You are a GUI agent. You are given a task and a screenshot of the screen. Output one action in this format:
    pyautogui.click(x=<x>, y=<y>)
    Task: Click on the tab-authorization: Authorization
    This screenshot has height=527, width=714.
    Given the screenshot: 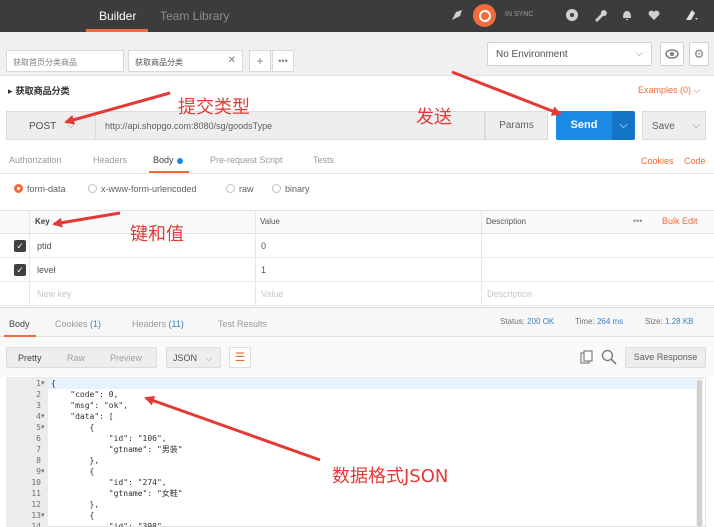 What is the action you would take?
    pyautogui.click(x=35, y=160)
    